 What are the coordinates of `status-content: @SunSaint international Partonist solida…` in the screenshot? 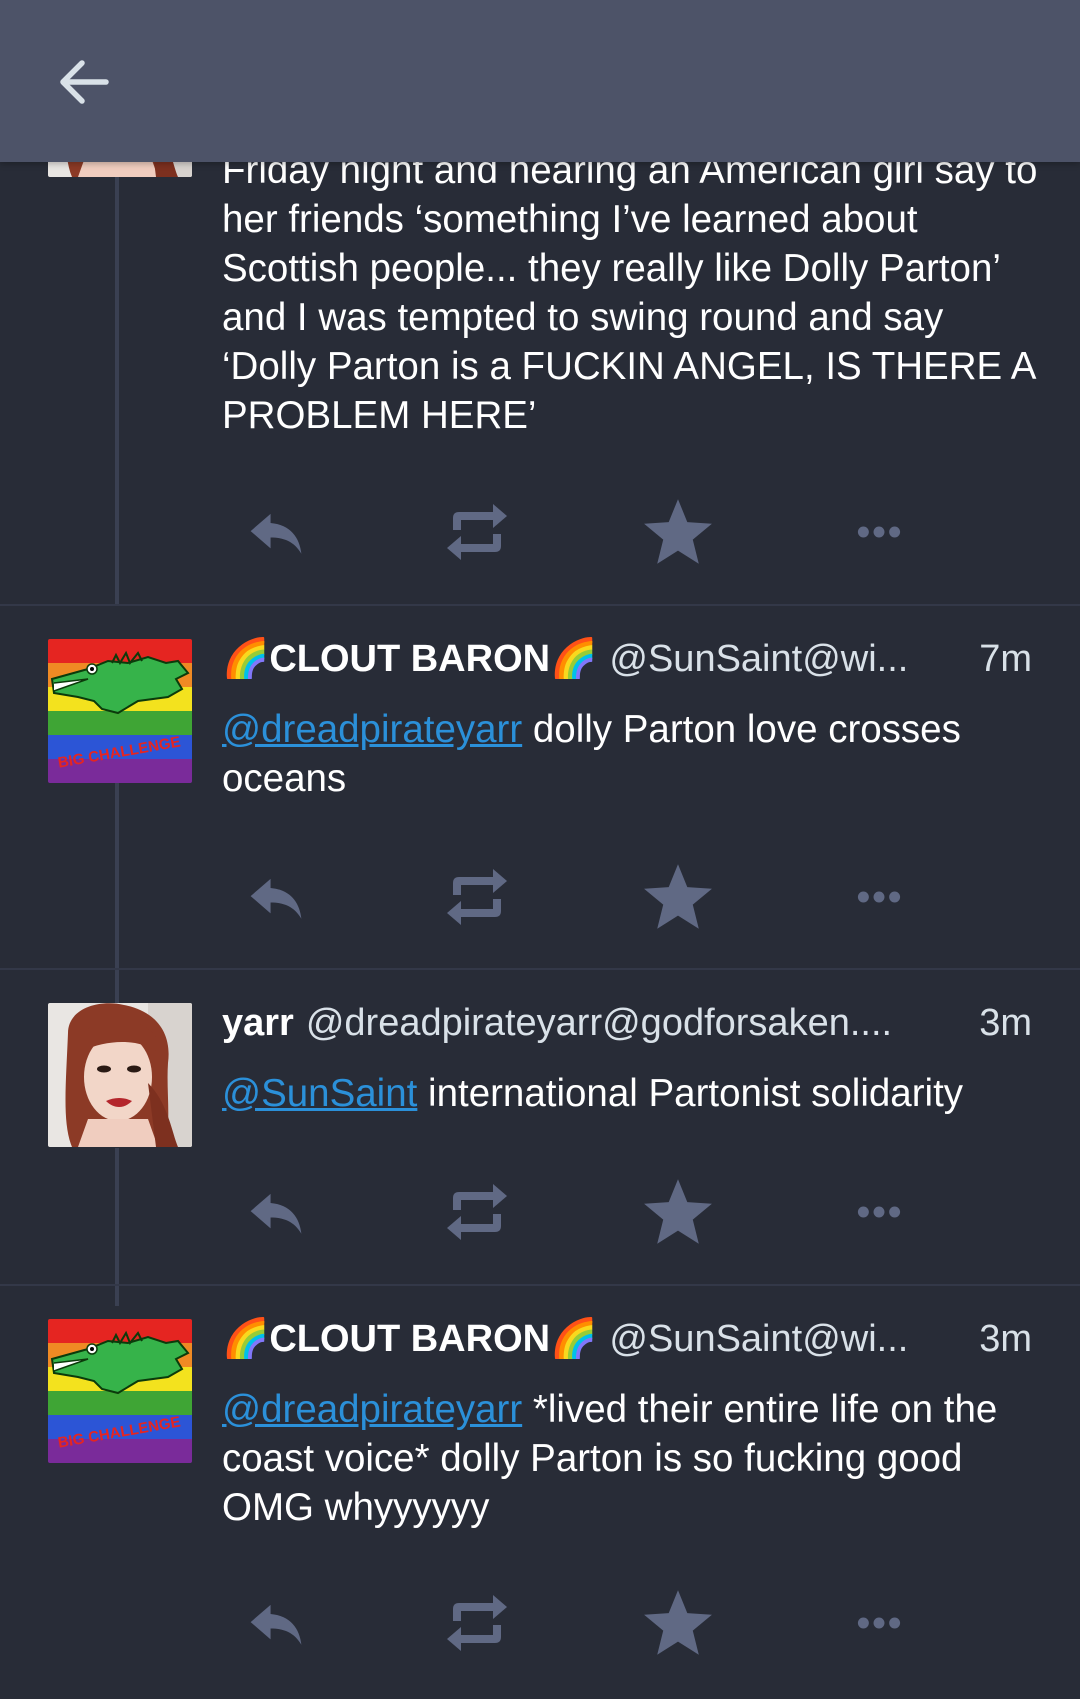 It's located at (631, 1093).